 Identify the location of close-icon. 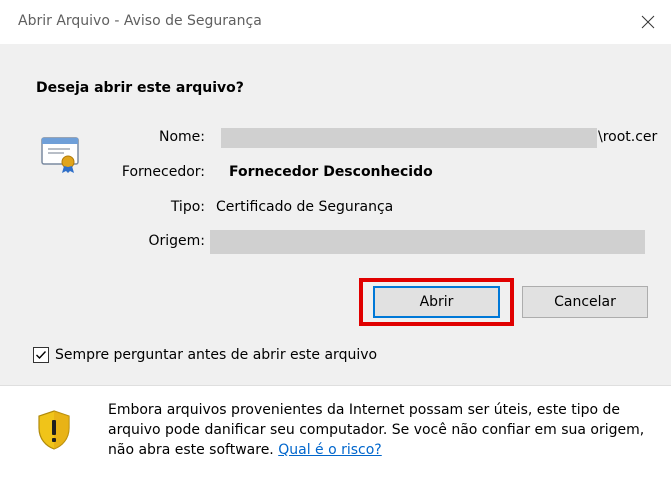
(648, 22).